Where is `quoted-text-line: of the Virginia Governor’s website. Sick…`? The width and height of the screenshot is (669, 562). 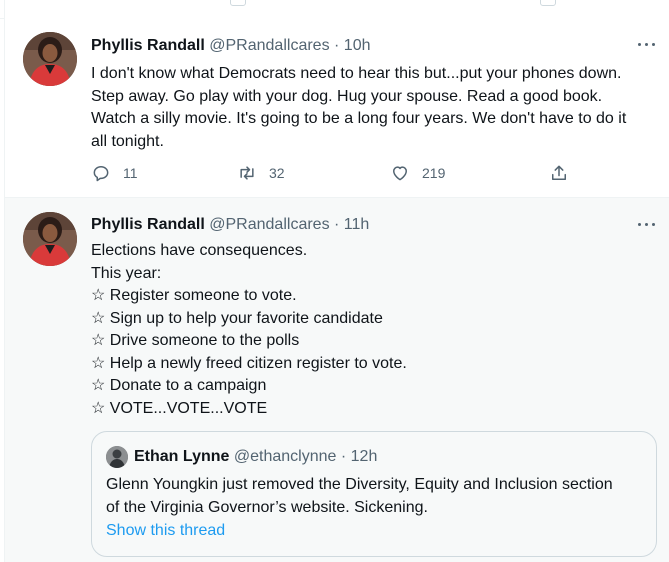 quoted-text-line: of the Virginia Governor’s website. Sick… is located at coordinates (267, 507).